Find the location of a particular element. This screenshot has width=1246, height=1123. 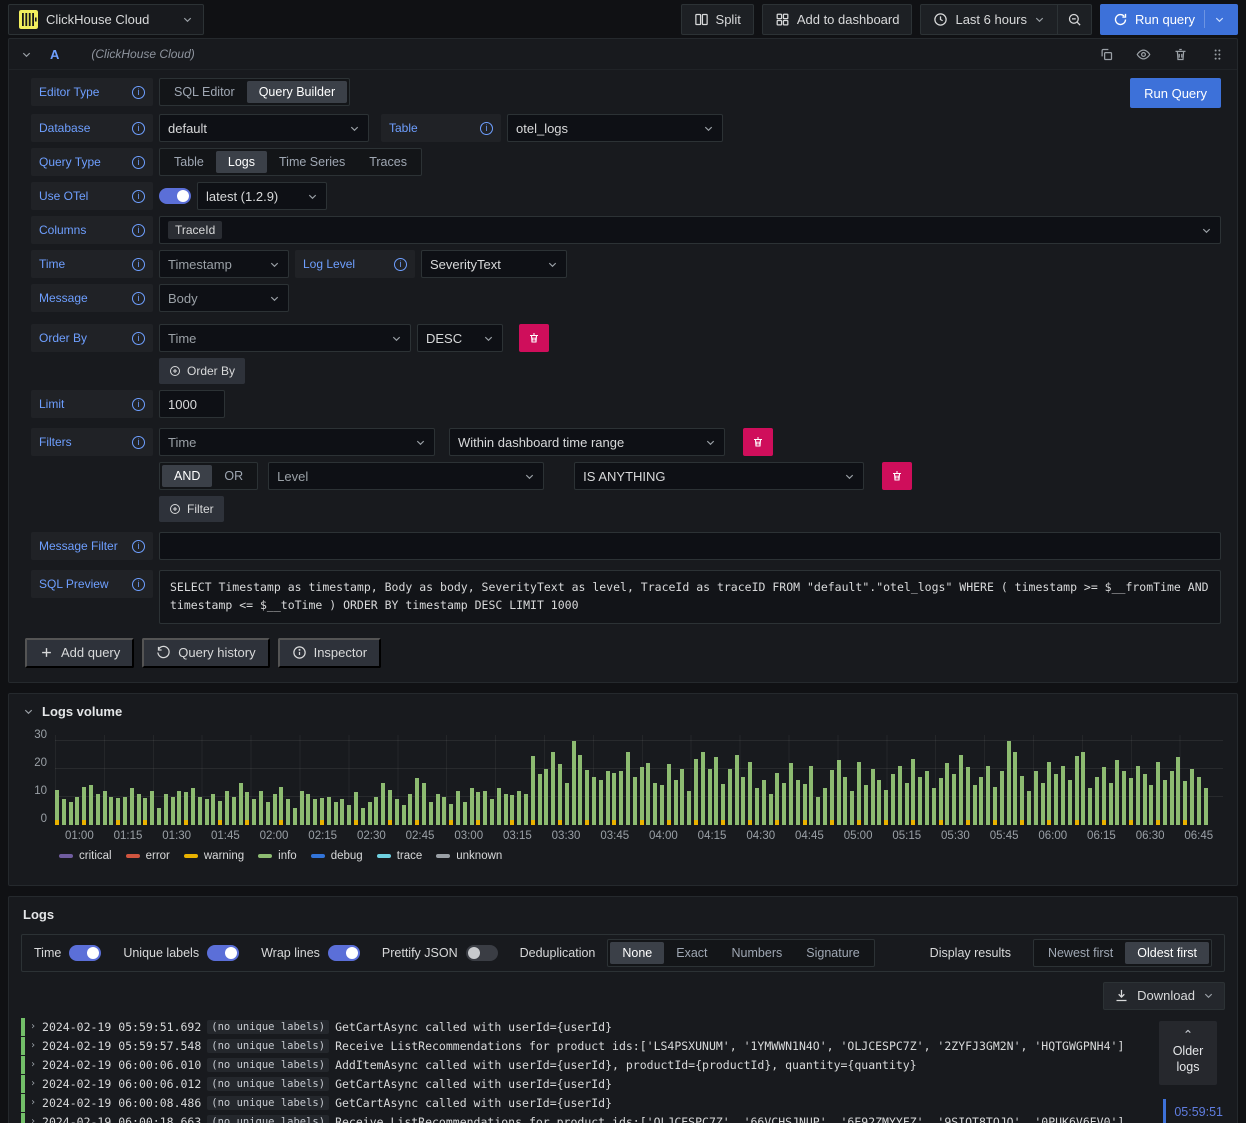

run-query-button: Run query is located at coordinates (1169, 19).